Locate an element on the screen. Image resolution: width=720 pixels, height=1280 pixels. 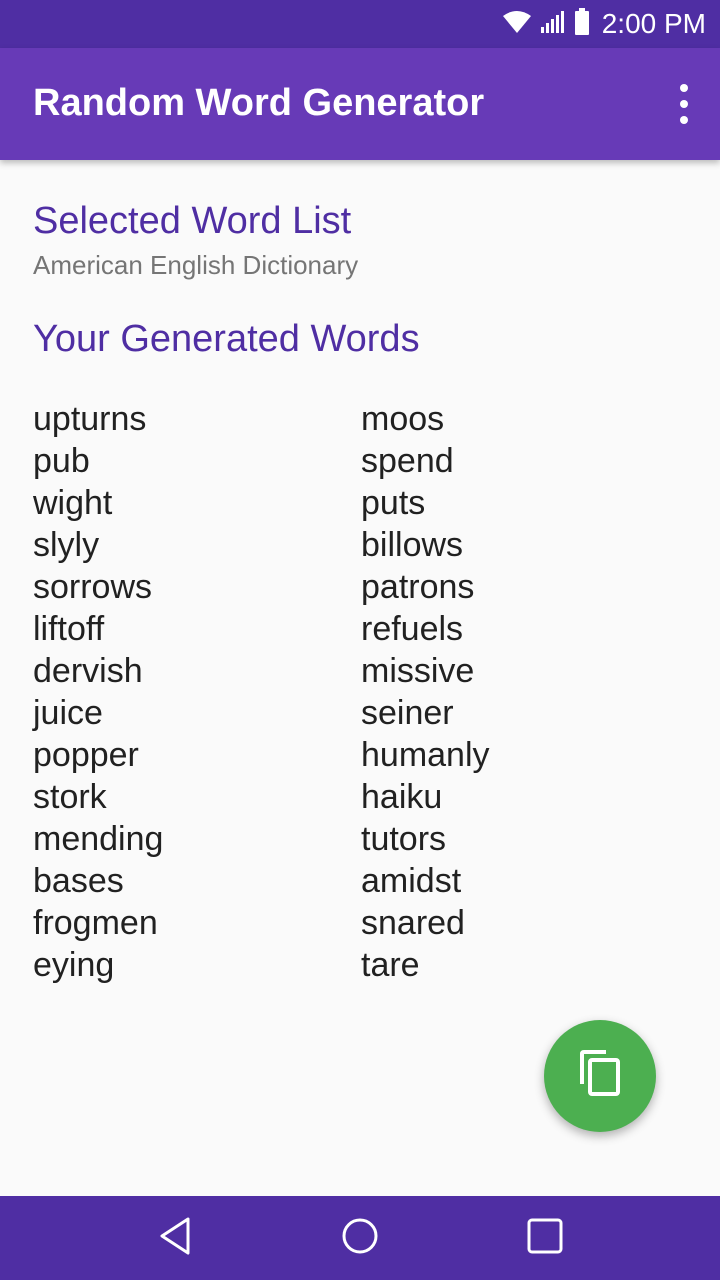
recents-icon is located at coordinates (545, 1238).